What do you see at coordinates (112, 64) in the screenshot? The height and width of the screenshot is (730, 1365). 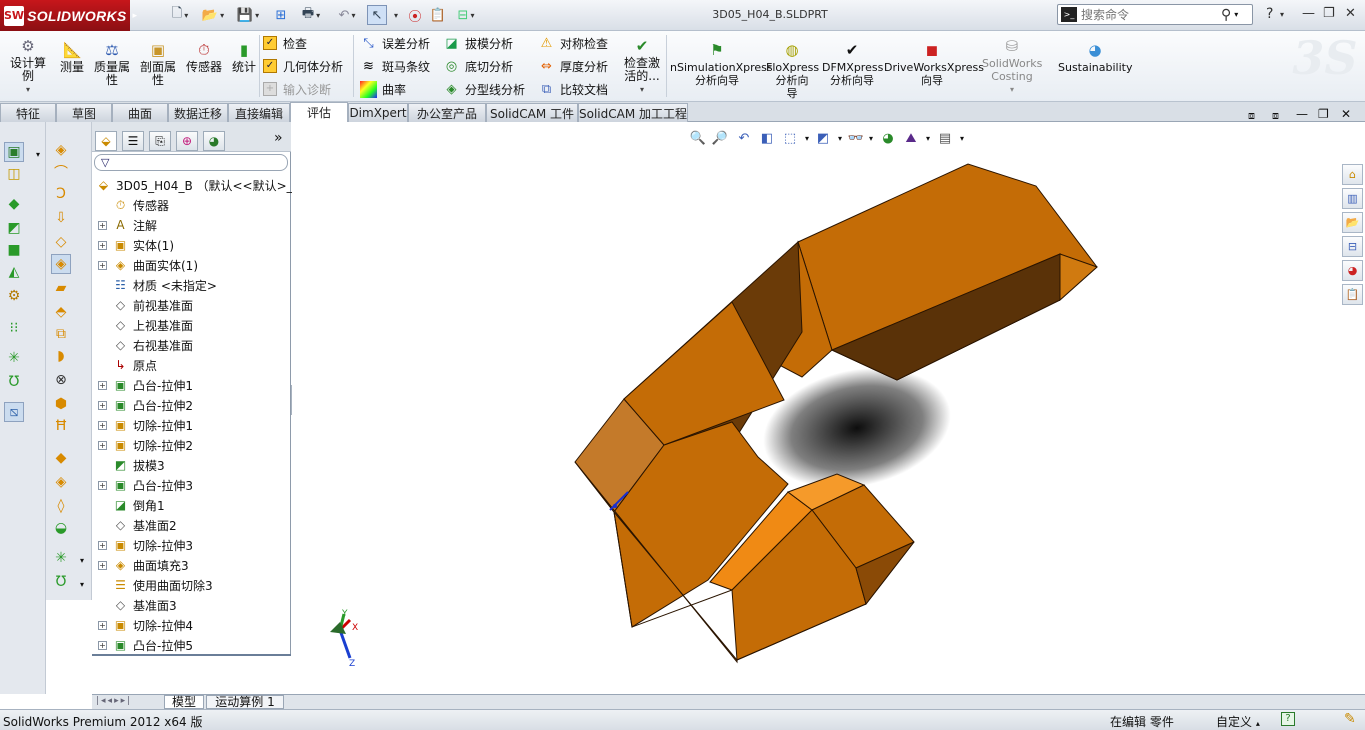 I see `mass-properties-button: ⚖ 质量属 性` at bounding box center [112, 64].